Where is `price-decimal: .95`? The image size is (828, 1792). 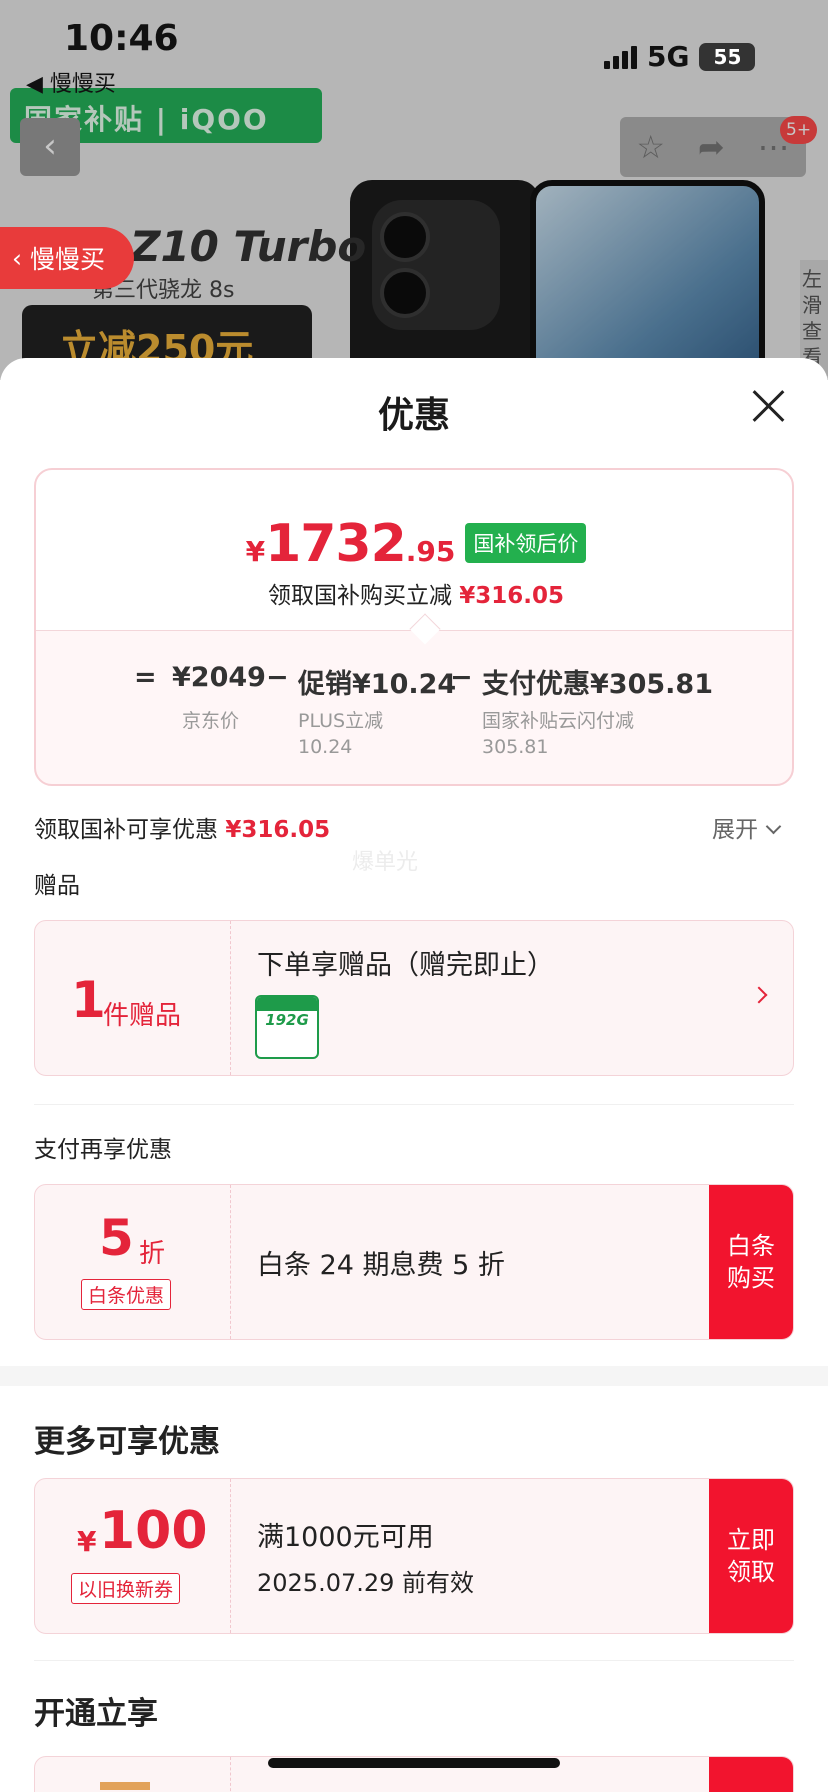
price-decimal: .95 is located at coordinates (430, 551).